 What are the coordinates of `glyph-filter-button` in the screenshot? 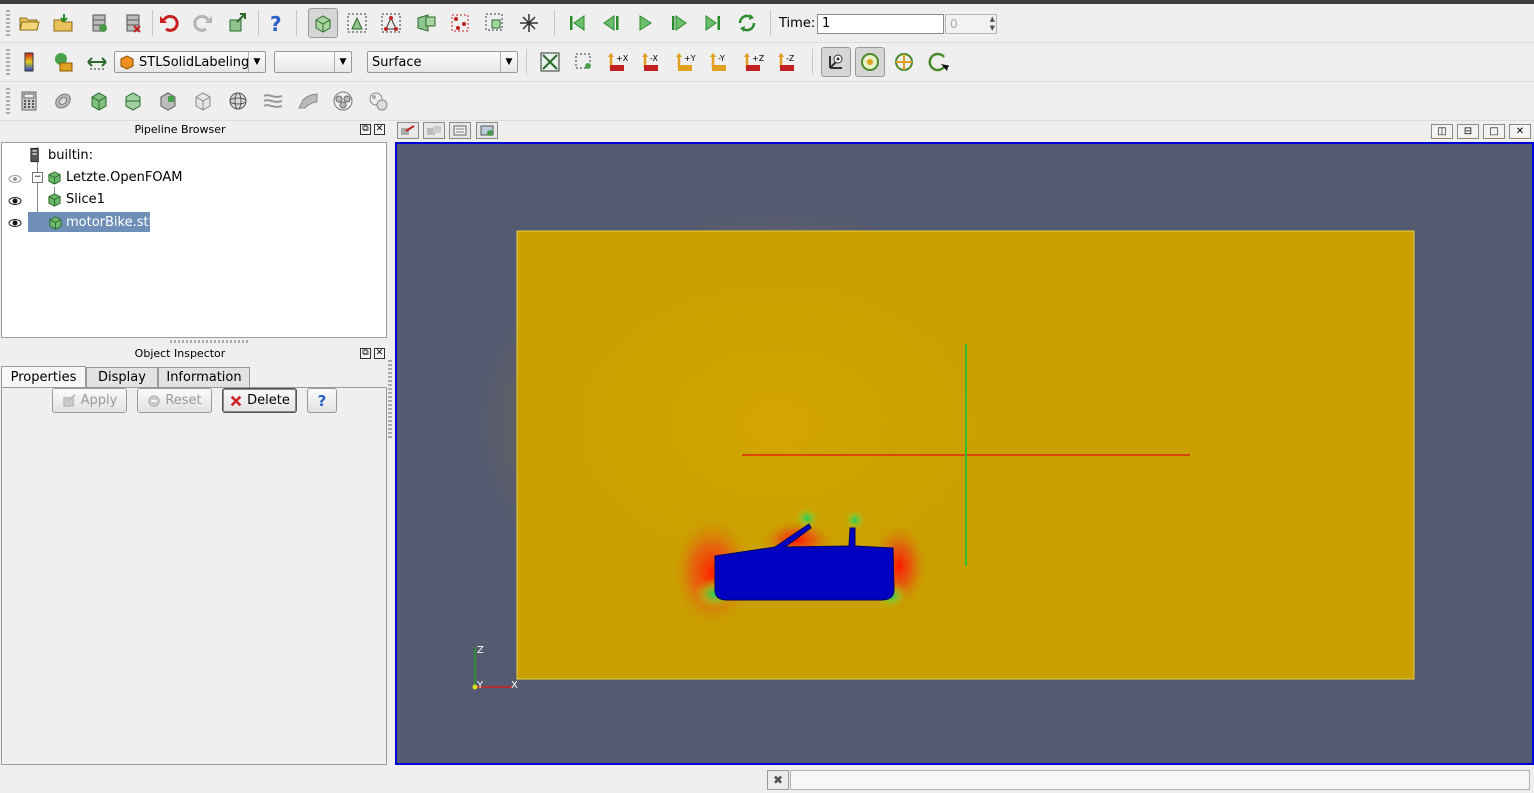 It's located at (238, 101).